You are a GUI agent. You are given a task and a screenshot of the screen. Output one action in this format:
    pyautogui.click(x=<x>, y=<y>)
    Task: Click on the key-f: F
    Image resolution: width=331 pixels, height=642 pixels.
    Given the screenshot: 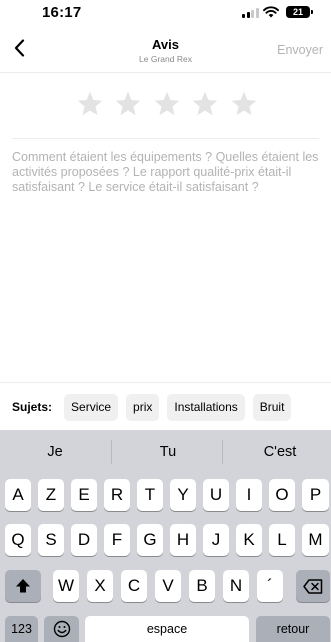 What is the action you would take?
    pyautogui.click(x=117, y=540)
    